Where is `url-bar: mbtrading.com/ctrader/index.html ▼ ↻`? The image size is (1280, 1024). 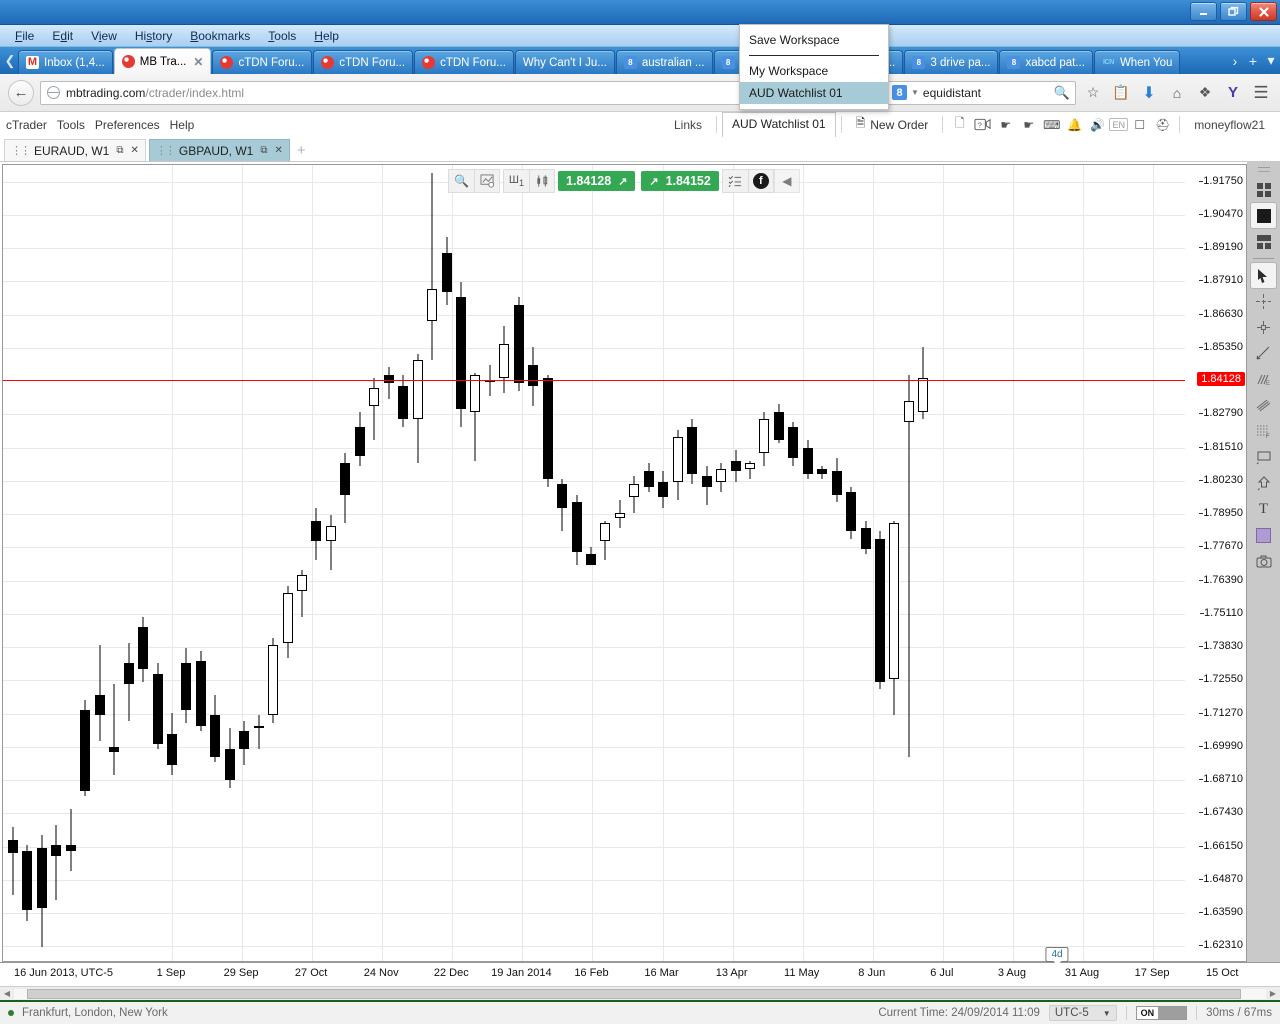
url-bar: mbtrading.com/ctrader/index.html ▼ ↻ is located at coordinates (418, 92).